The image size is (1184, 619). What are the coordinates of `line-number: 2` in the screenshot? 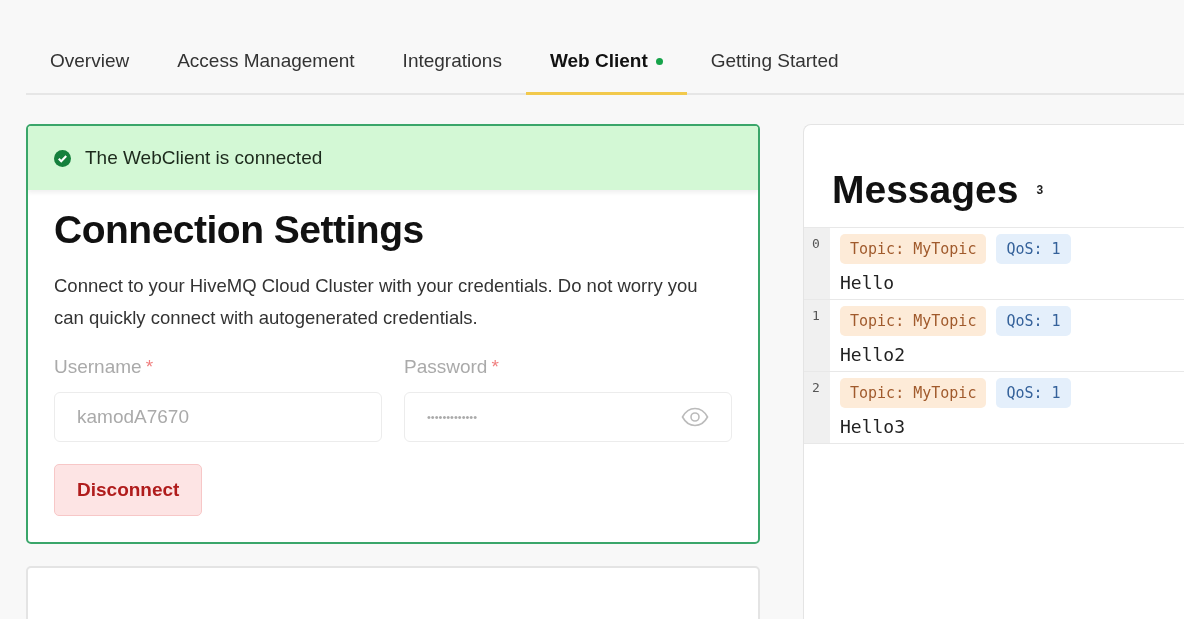 It's located at (817, 407).